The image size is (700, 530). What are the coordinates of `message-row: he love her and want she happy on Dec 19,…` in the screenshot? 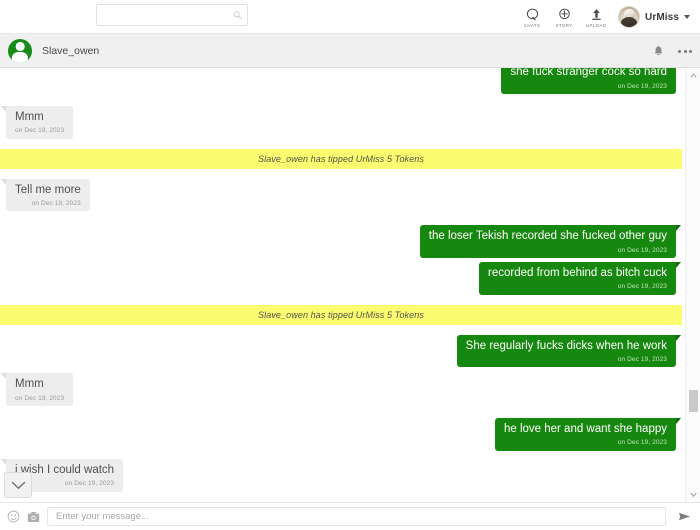 It's located at (341, 434).